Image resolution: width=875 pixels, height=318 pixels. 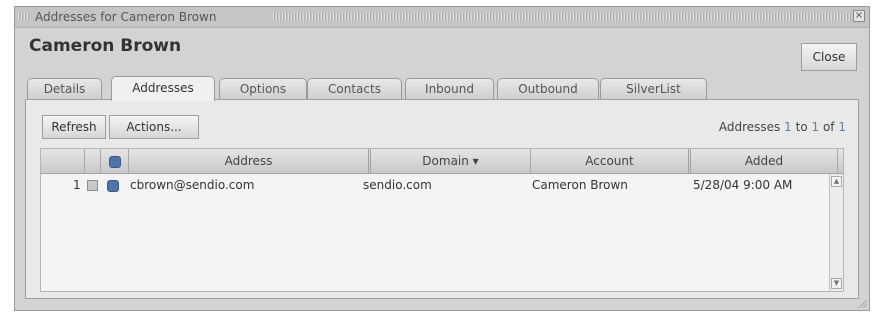 What do you see at coordinates (788, 127) in the screenshot?
I see `pagination-from: 1` at bounding box center [788, 127].